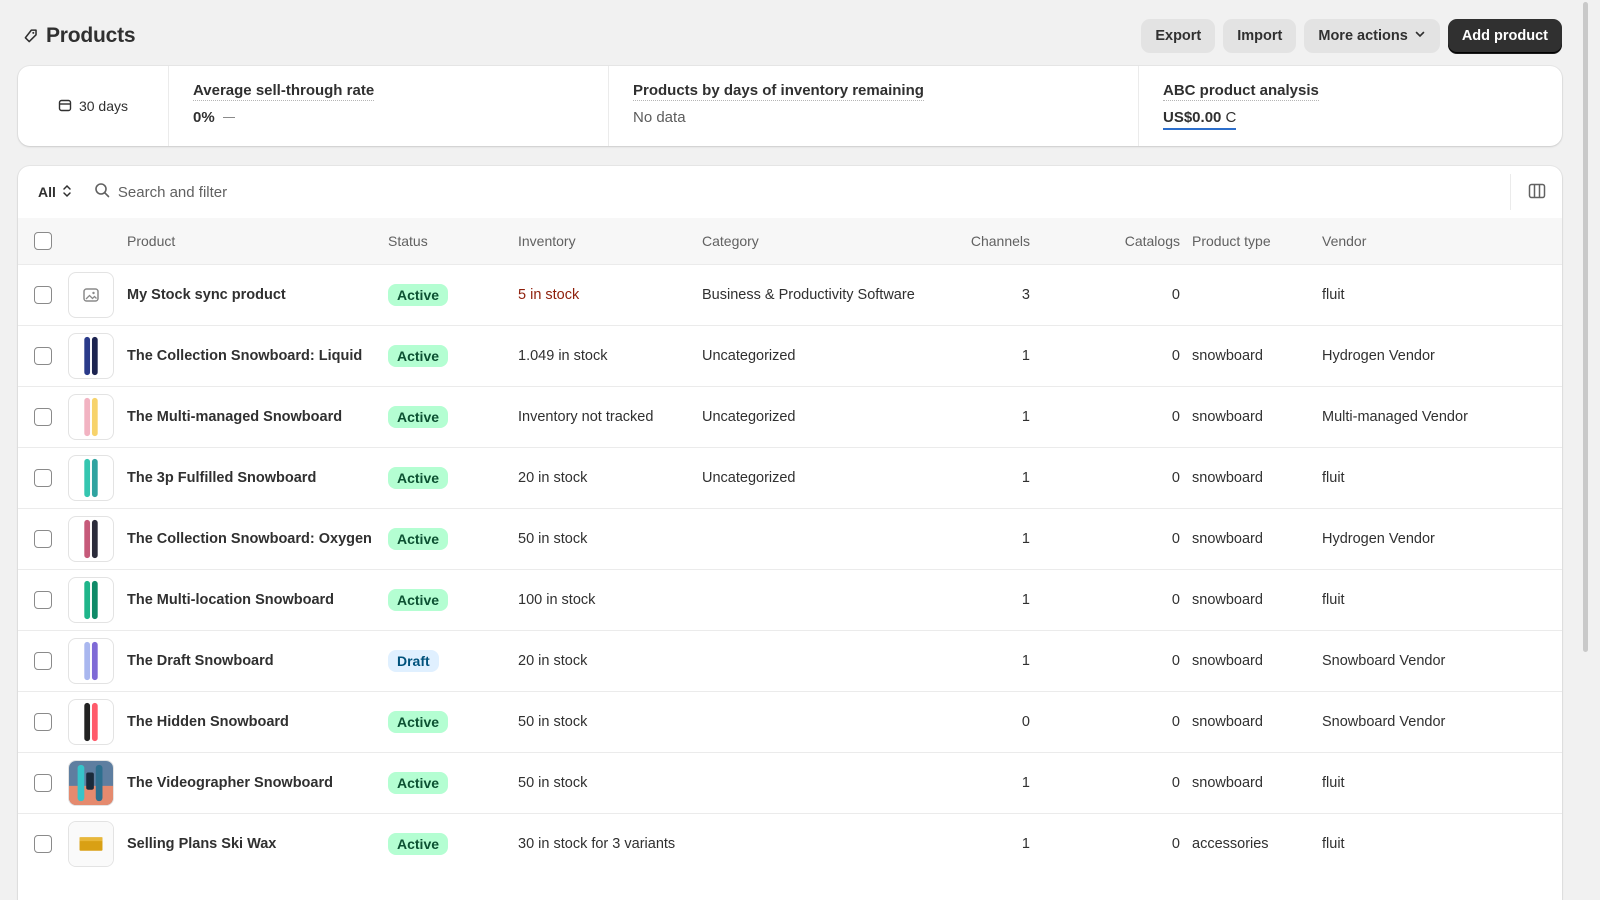 The image size is (1600, 900). What do you see at coordinates (257, 538) in the screenshot?
I see `product-name: The Collection Snowboard: Oxygen` at bounding box center [257, 538].